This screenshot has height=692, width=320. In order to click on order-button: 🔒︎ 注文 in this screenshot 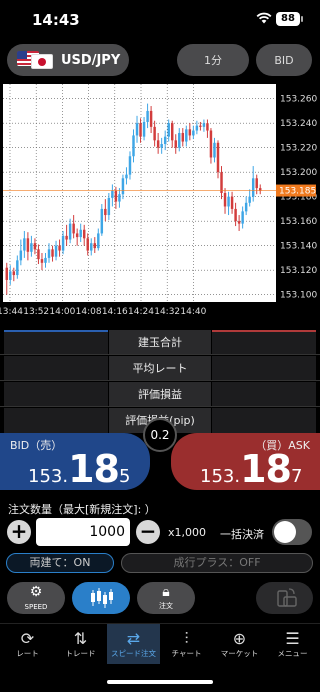, I will do `click(166, 598)`.